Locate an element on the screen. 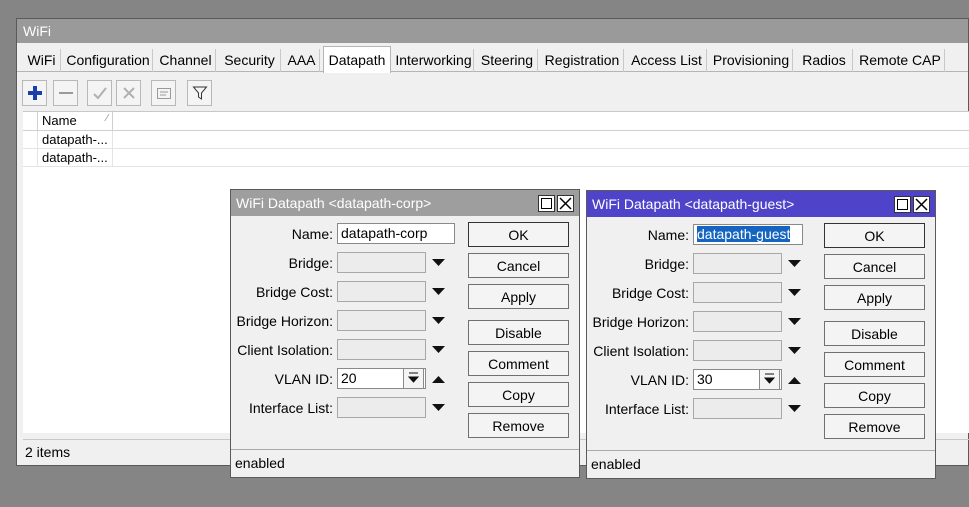 This screenshot has width=969, height=507. enable-icon is located at coordinates (99, 93).